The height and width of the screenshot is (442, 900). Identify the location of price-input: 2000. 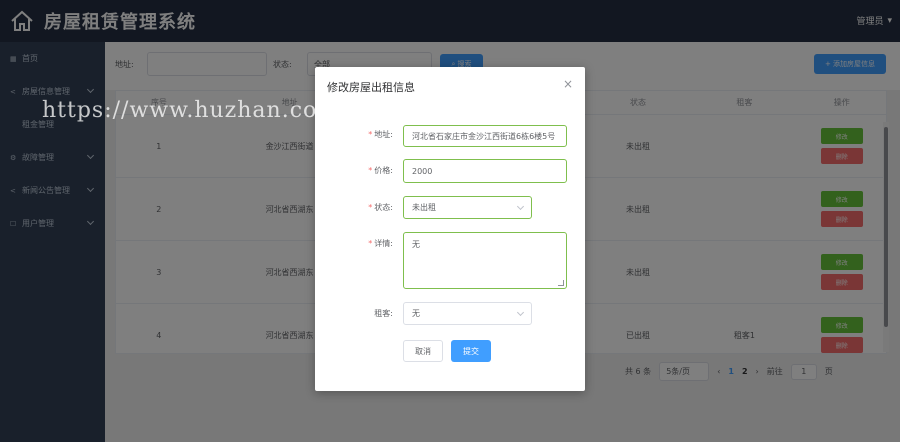
(485, 171).